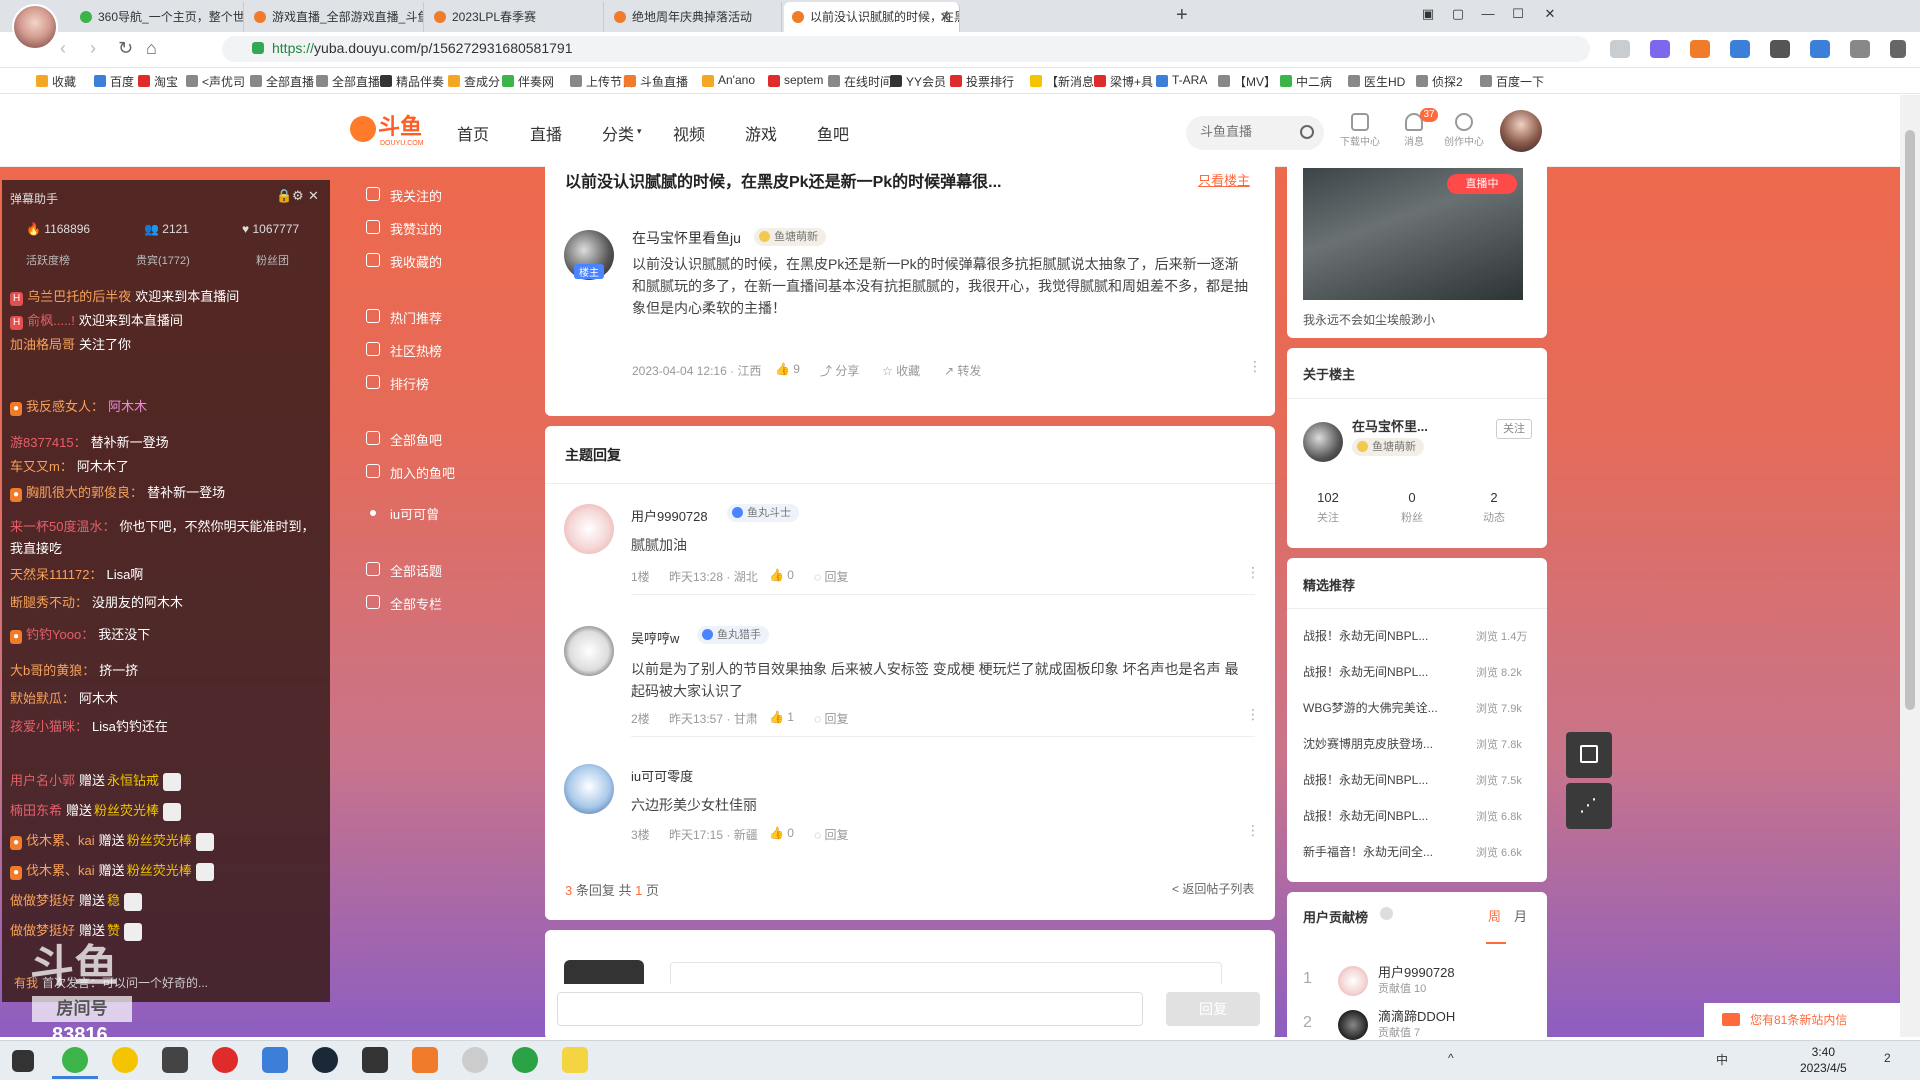  I want to click on extension-icon, so click(1620, 49).